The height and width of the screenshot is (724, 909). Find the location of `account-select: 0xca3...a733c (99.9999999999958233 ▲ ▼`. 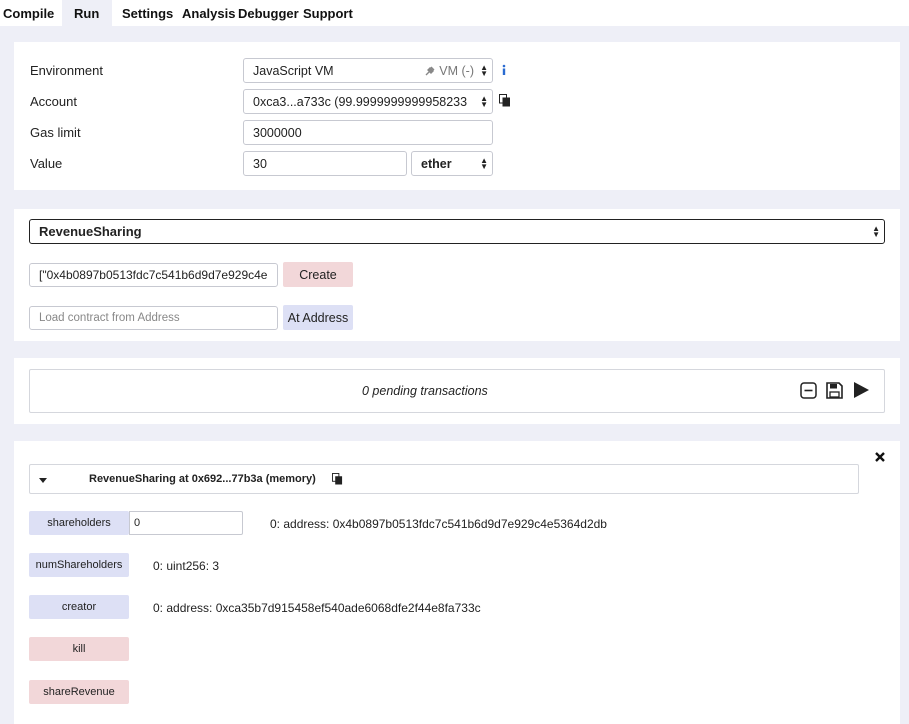

account-select: 0xca3...a733c (99.9999999999958233 ▲ ▼ is located at coordinates (368, 101).